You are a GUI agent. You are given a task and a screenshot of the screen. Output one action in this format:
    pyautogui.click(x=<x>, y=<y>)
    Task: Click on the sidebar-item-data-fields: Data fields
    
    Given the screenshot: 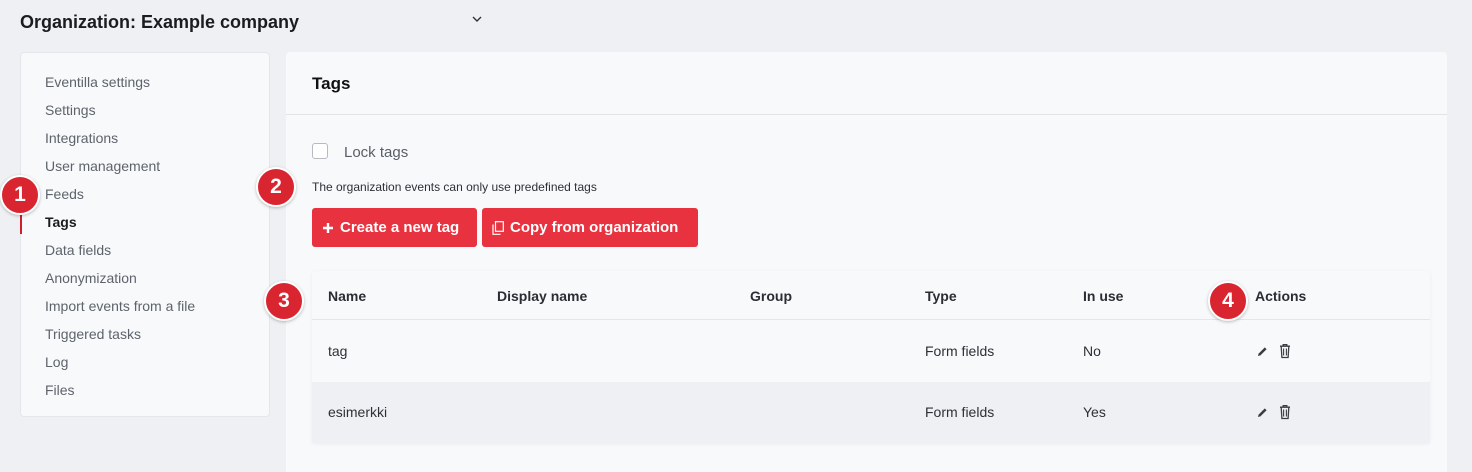 What is the action you would take?
    pyautogui.click(x=78, y=250)
    